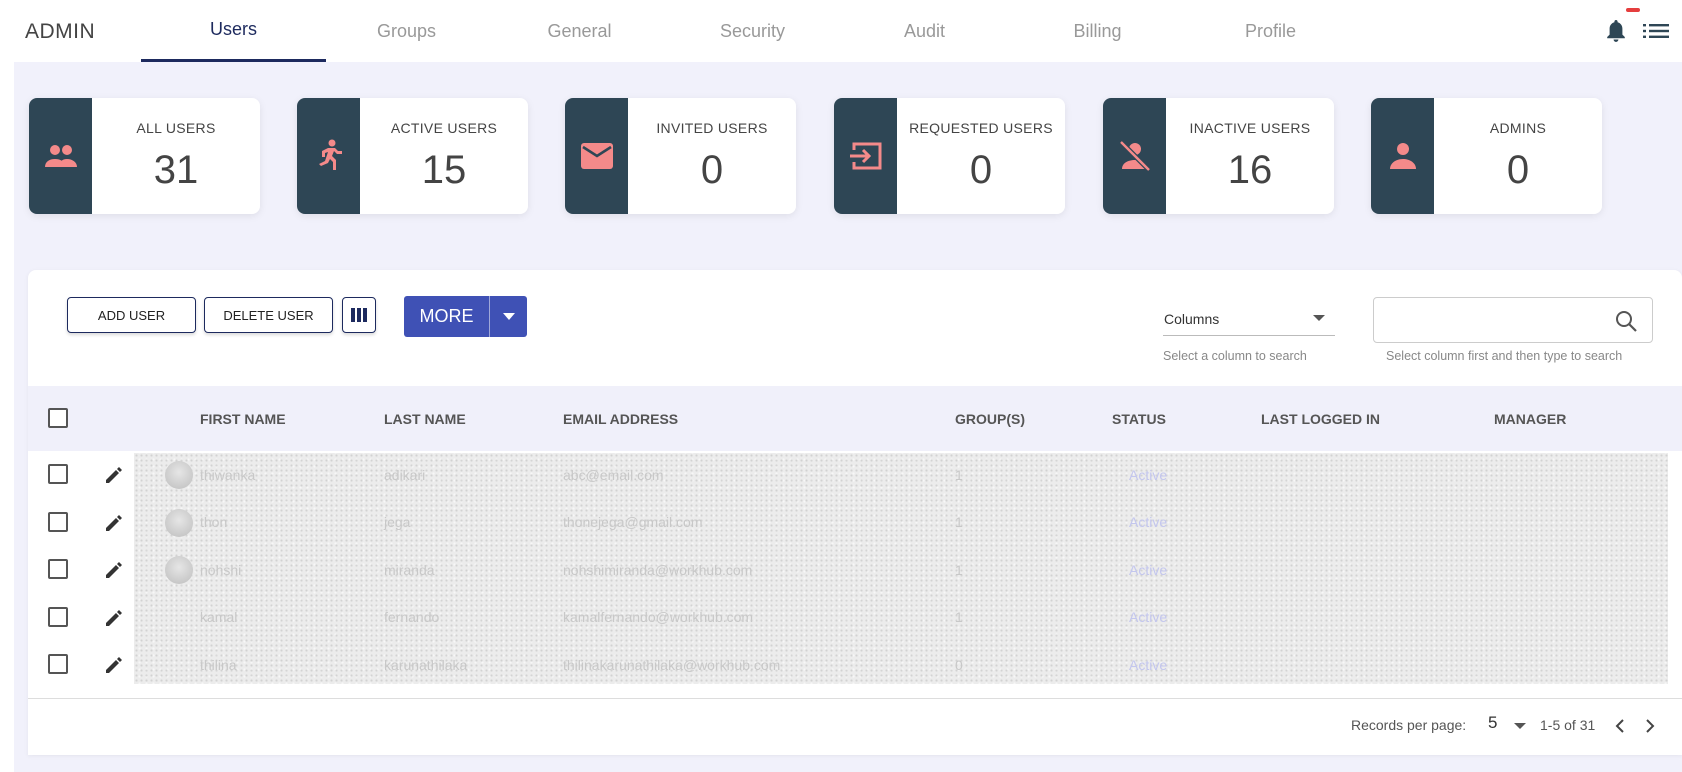  I want to click on tab-security: Security, so click(752, 31).